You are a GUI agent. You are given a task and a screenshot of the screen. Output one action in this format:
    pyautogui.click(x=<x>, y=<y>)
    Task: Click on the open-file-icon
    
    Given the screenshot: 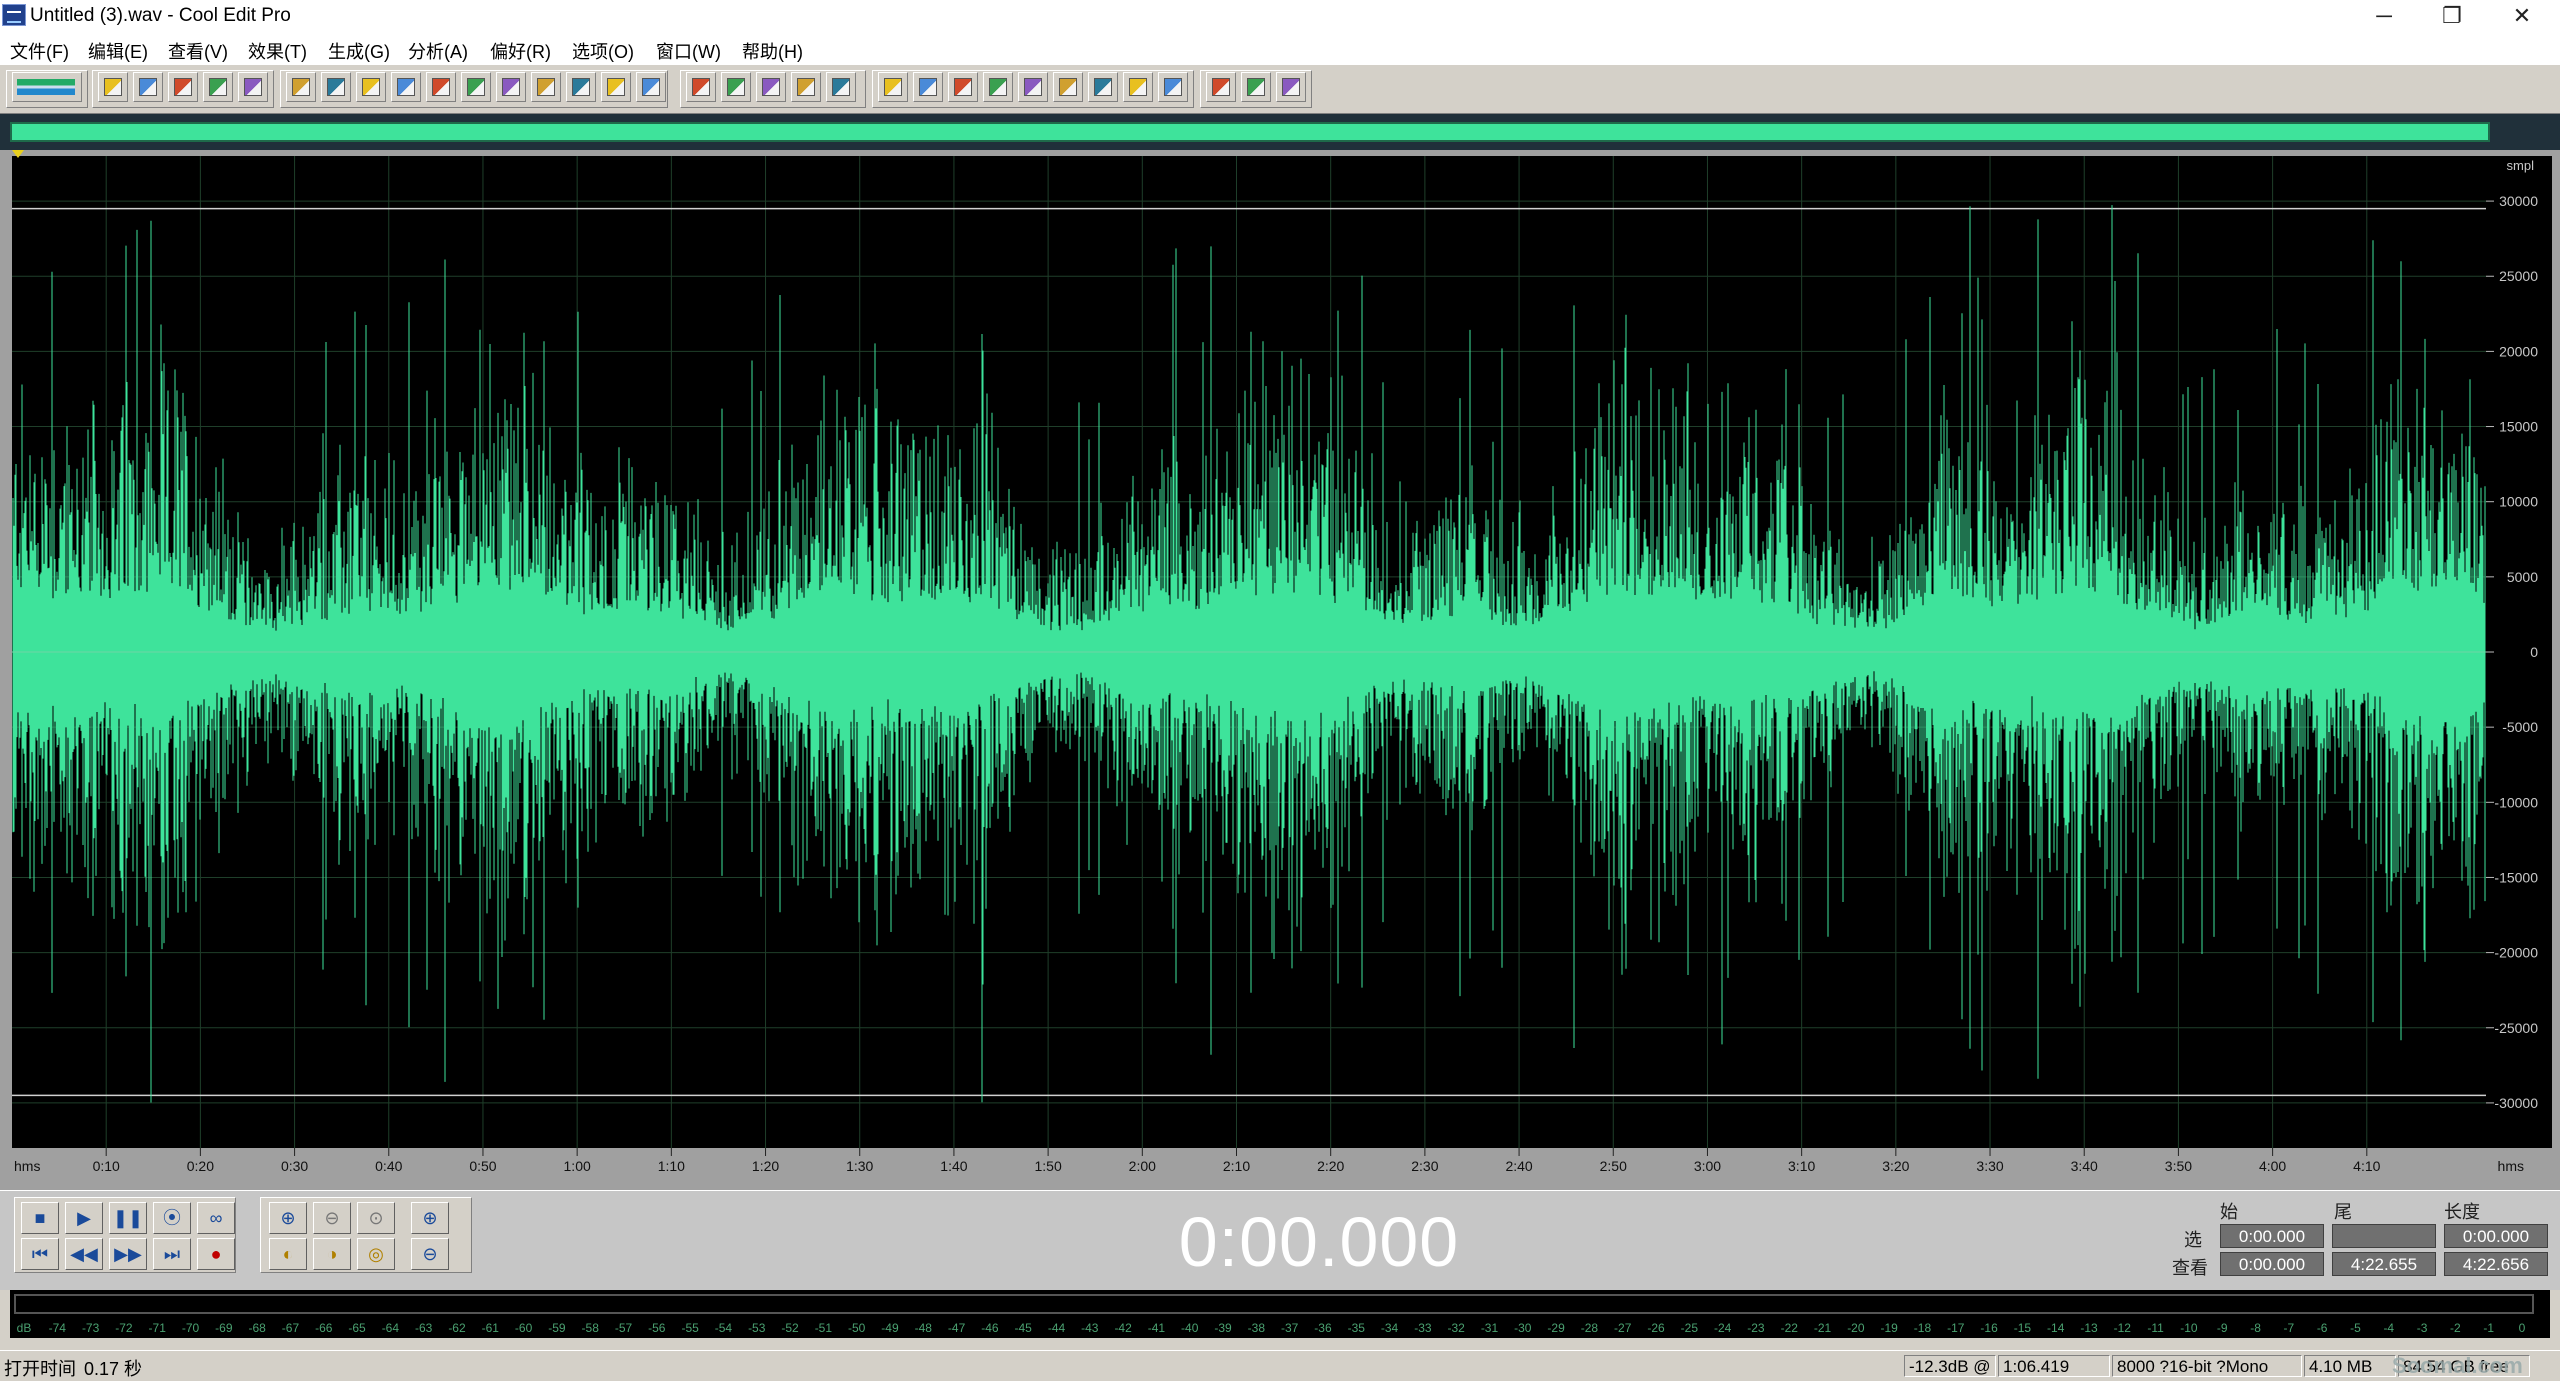 What is the action you would take?
    pyautogui.click(x=148, y=87)
    